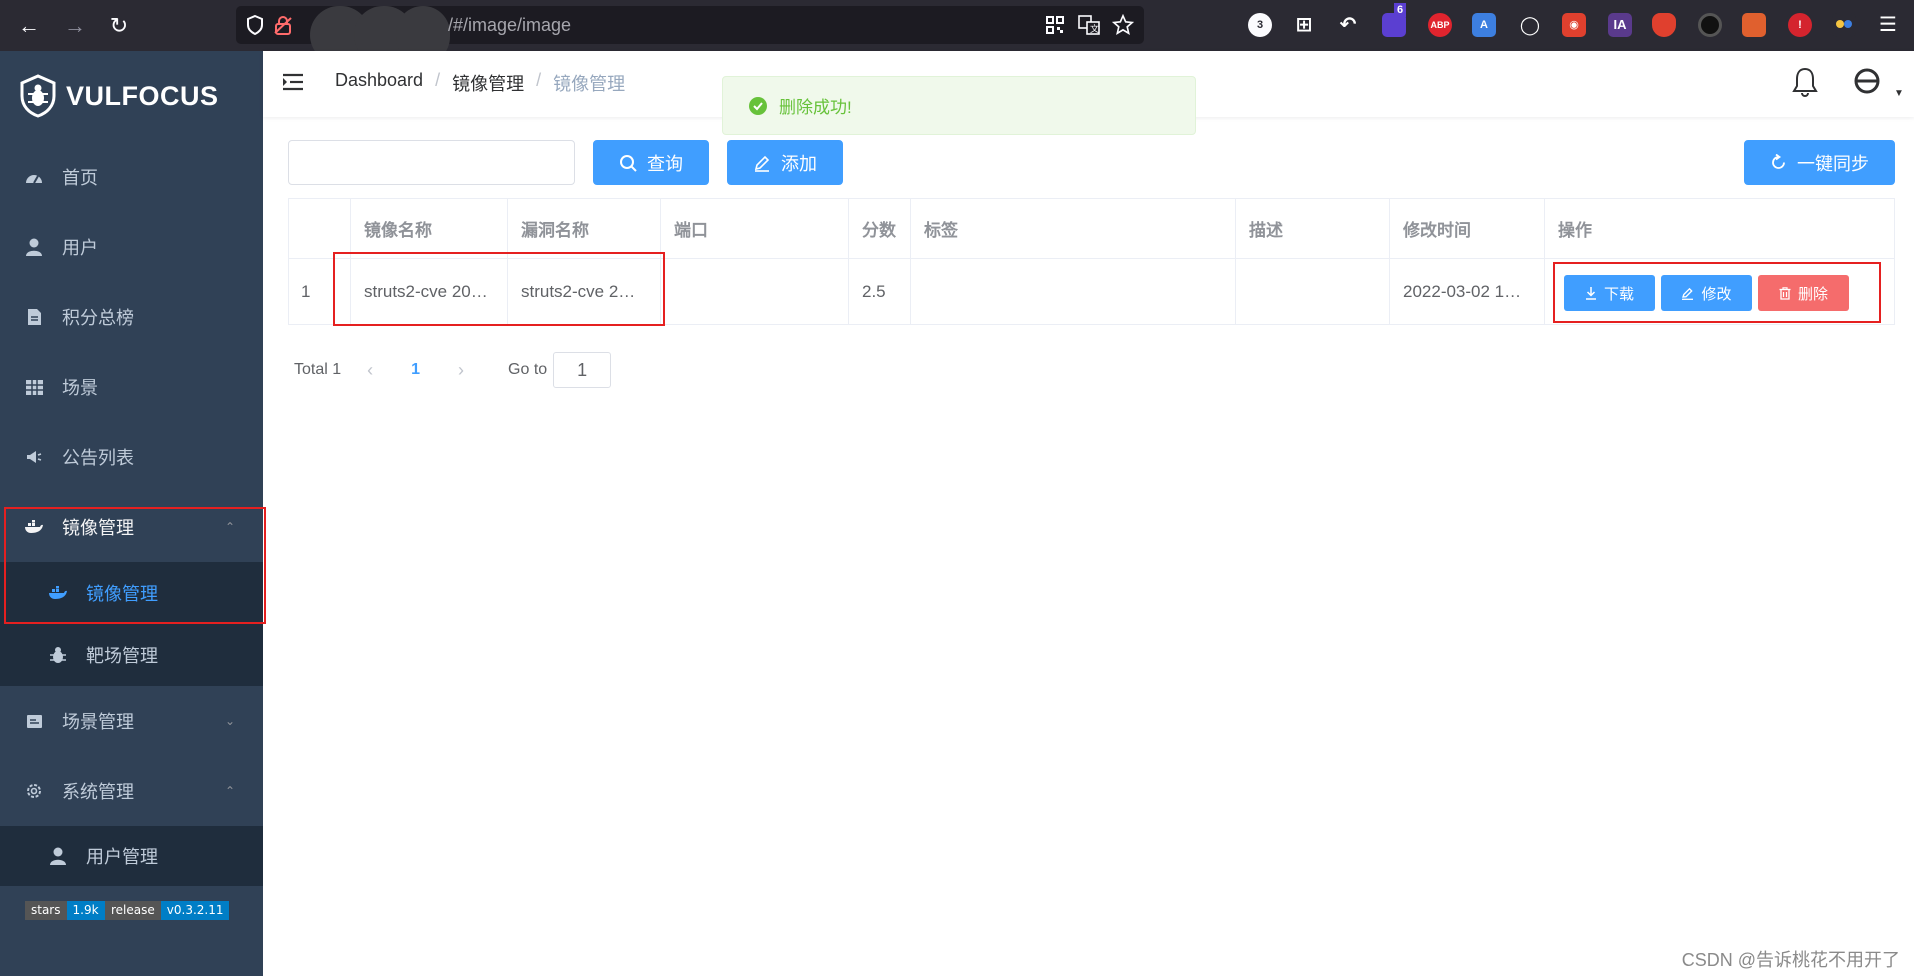 This screenshot has width=1914, height=976. I want to click on gear-icon, so click(34, 791).